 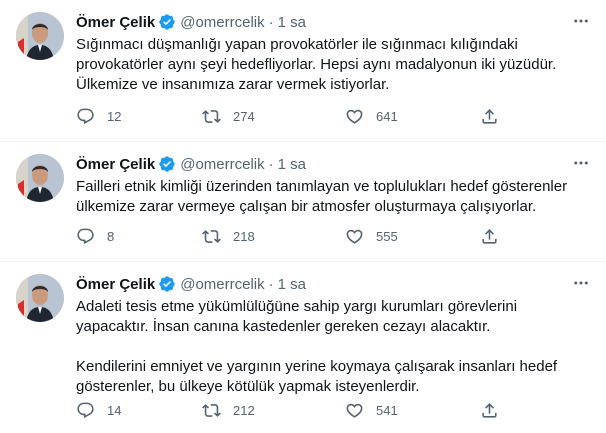 I want to click on reply-count: 12, so click(x=114, y=116).